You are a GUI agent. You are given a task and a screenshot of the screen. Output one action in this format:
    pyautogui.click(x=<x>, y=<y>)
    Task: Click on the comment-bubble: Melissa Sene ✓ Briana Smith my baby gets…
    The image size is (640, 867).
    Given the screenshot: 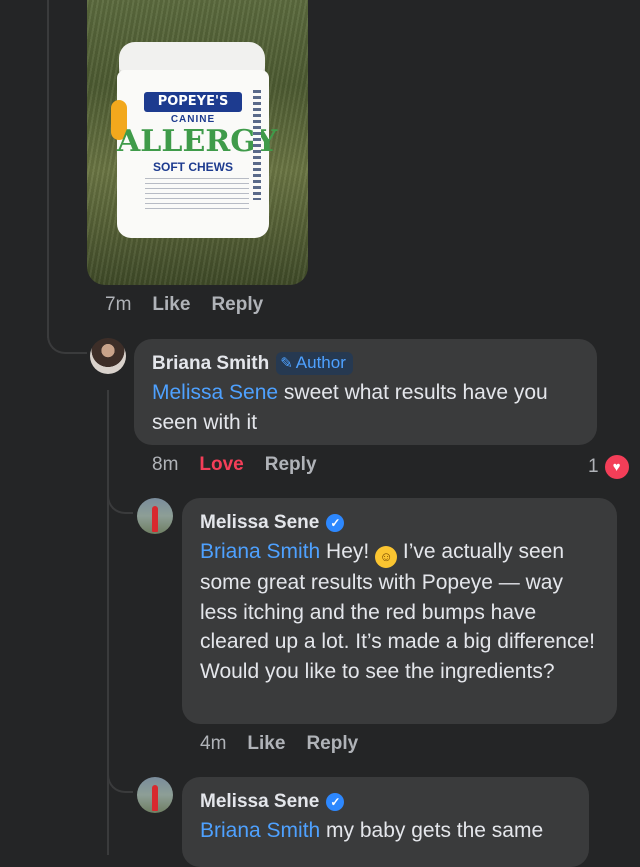 What is the action you would take?
    pyautogui.click(x=385, y=822)
    